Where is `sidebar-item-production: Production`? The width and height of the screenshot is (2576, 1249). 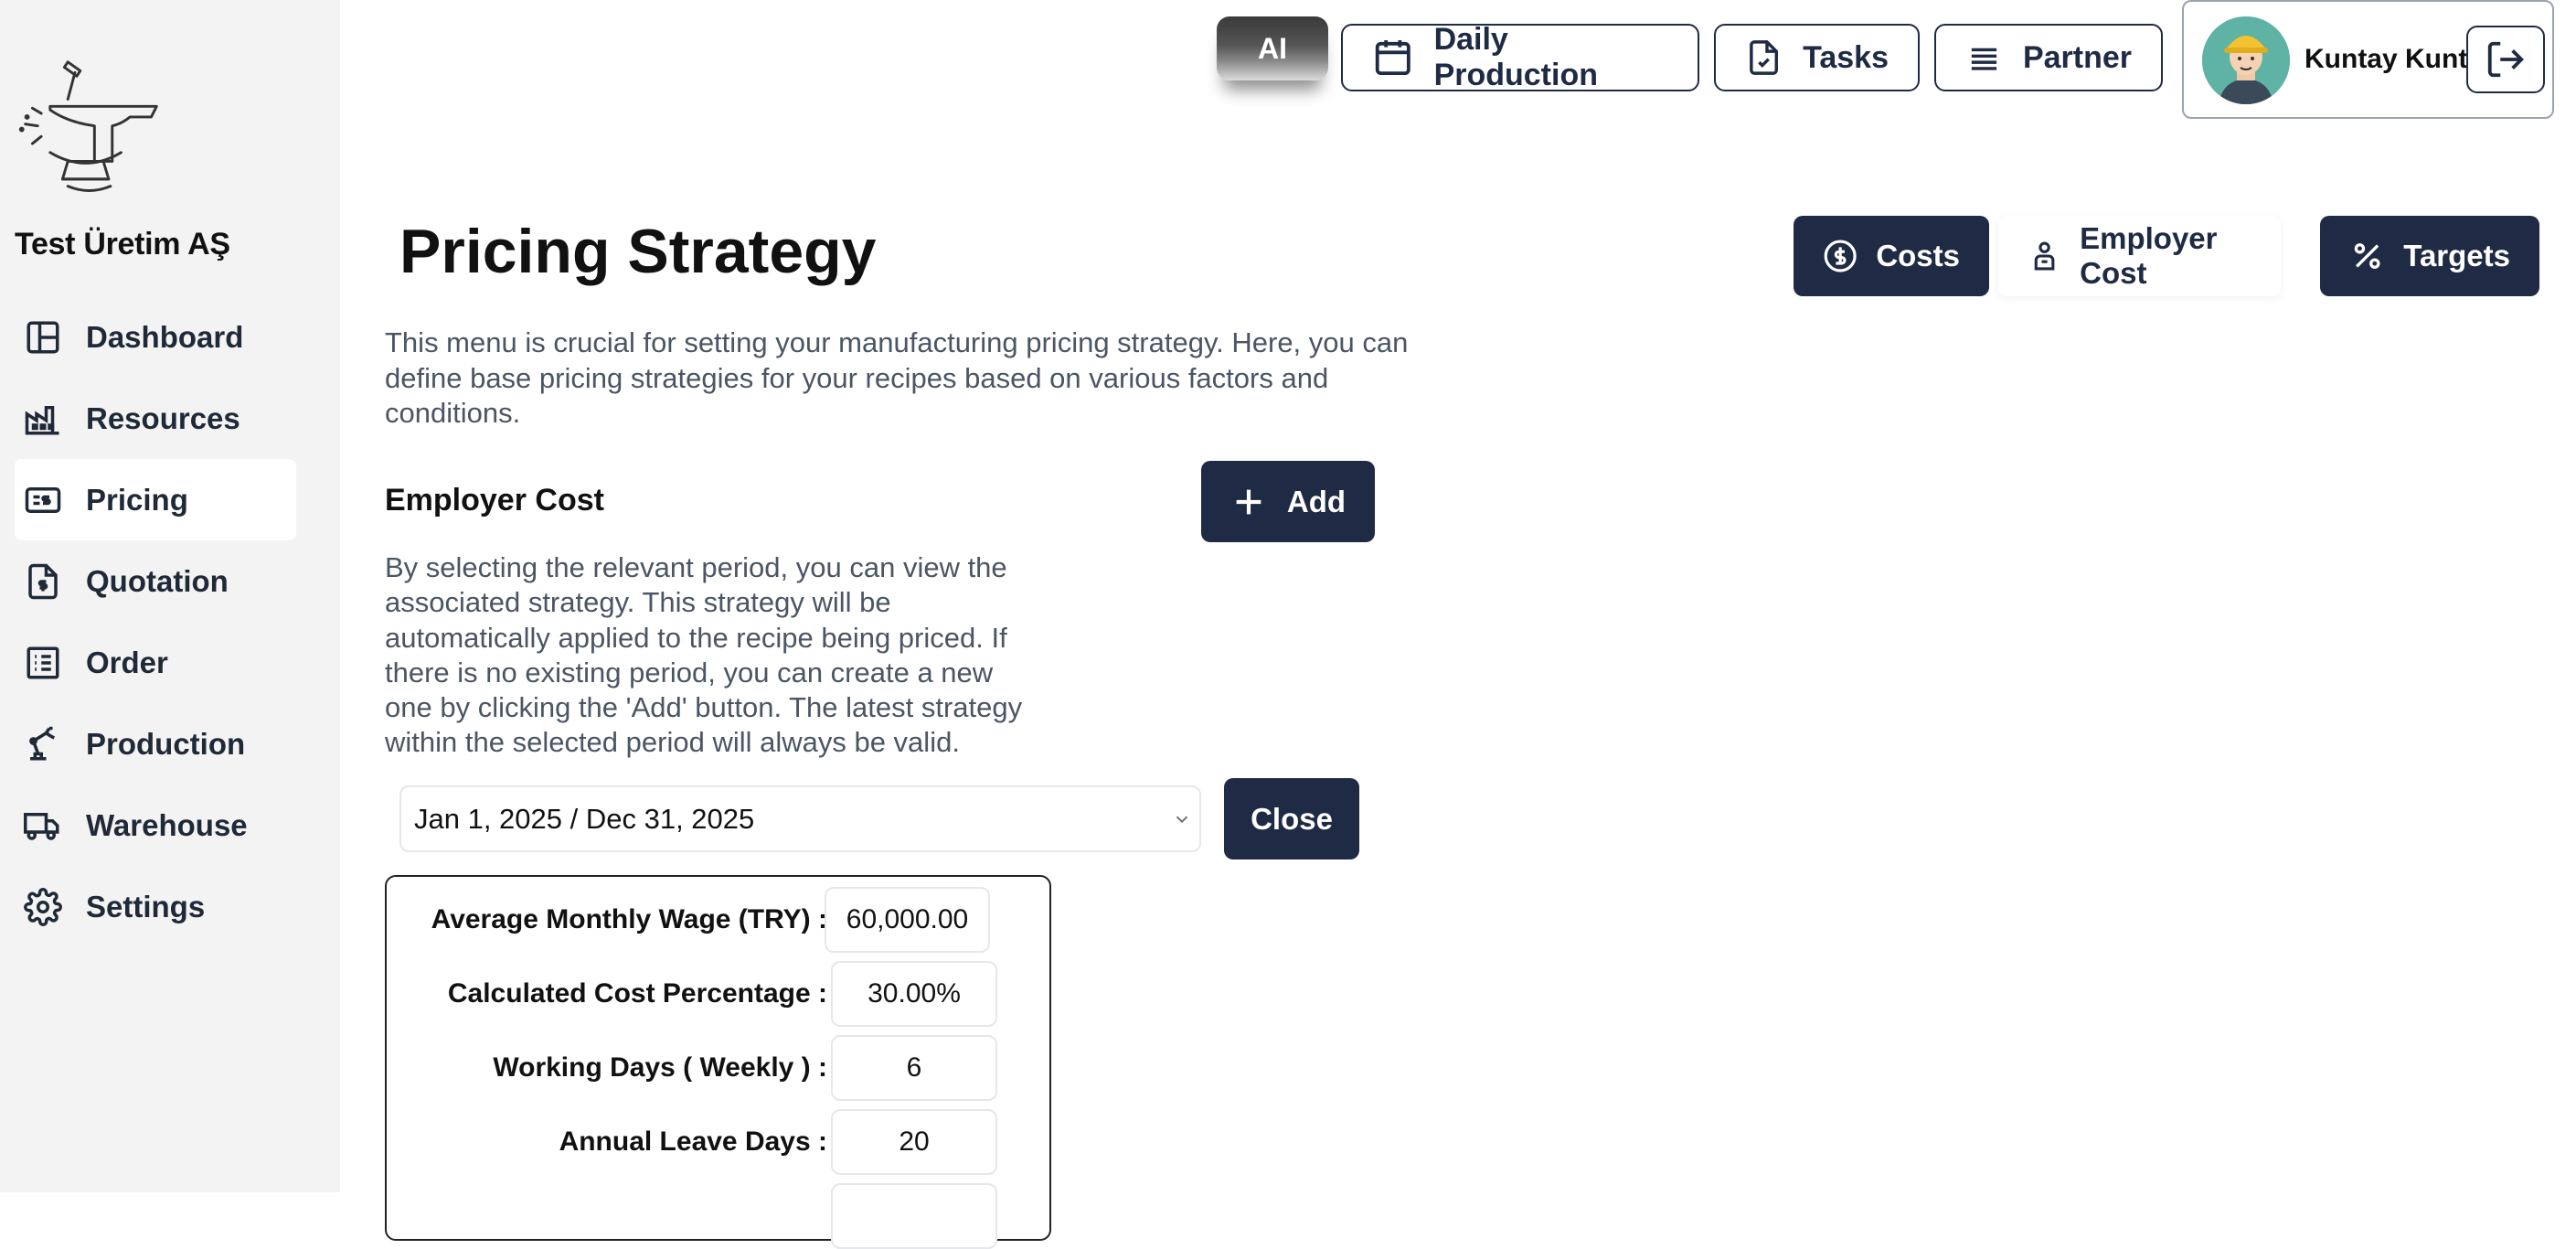
sidebar-item-production: Production is located at coordinates (155, 744).